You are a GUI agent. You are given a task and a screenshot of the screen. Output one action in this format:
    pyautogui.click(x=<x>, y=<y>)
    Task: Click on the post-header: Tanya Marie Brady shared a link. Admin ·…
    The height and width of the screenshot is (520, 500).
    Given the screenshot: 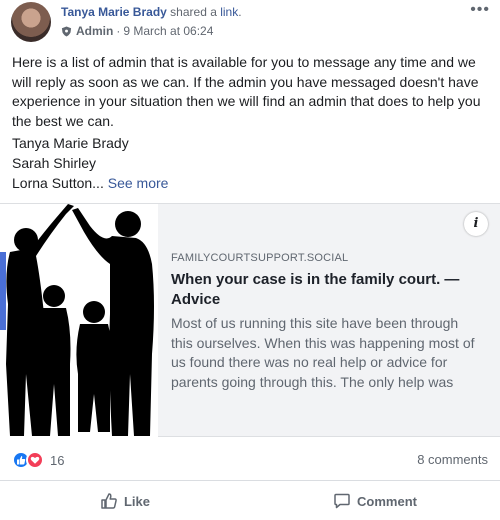 What is the action you would take?
    pyautogui.click(x=250, y=23)
    